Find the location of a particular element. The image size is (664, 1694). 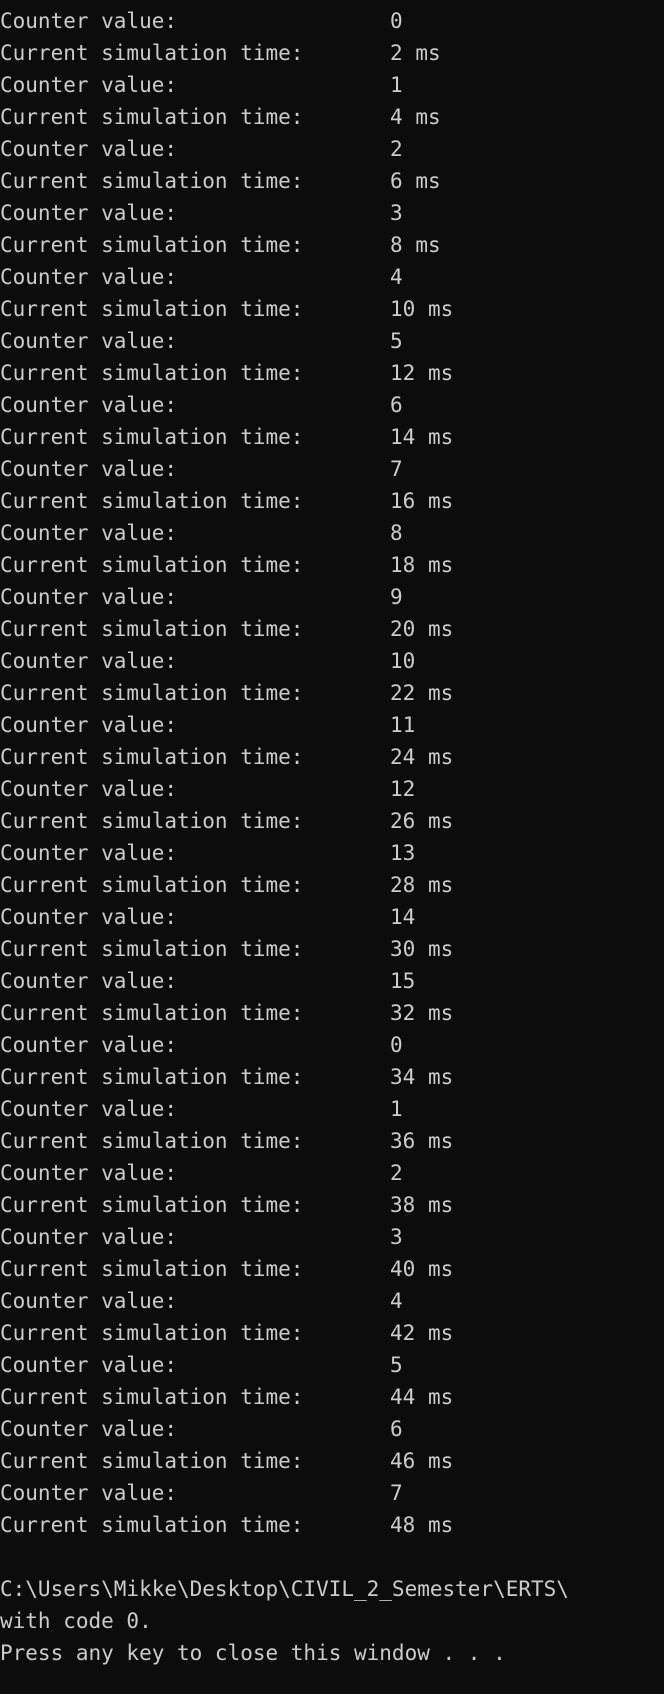

counter-line-value: 8 is located at coordinates (396, 533).